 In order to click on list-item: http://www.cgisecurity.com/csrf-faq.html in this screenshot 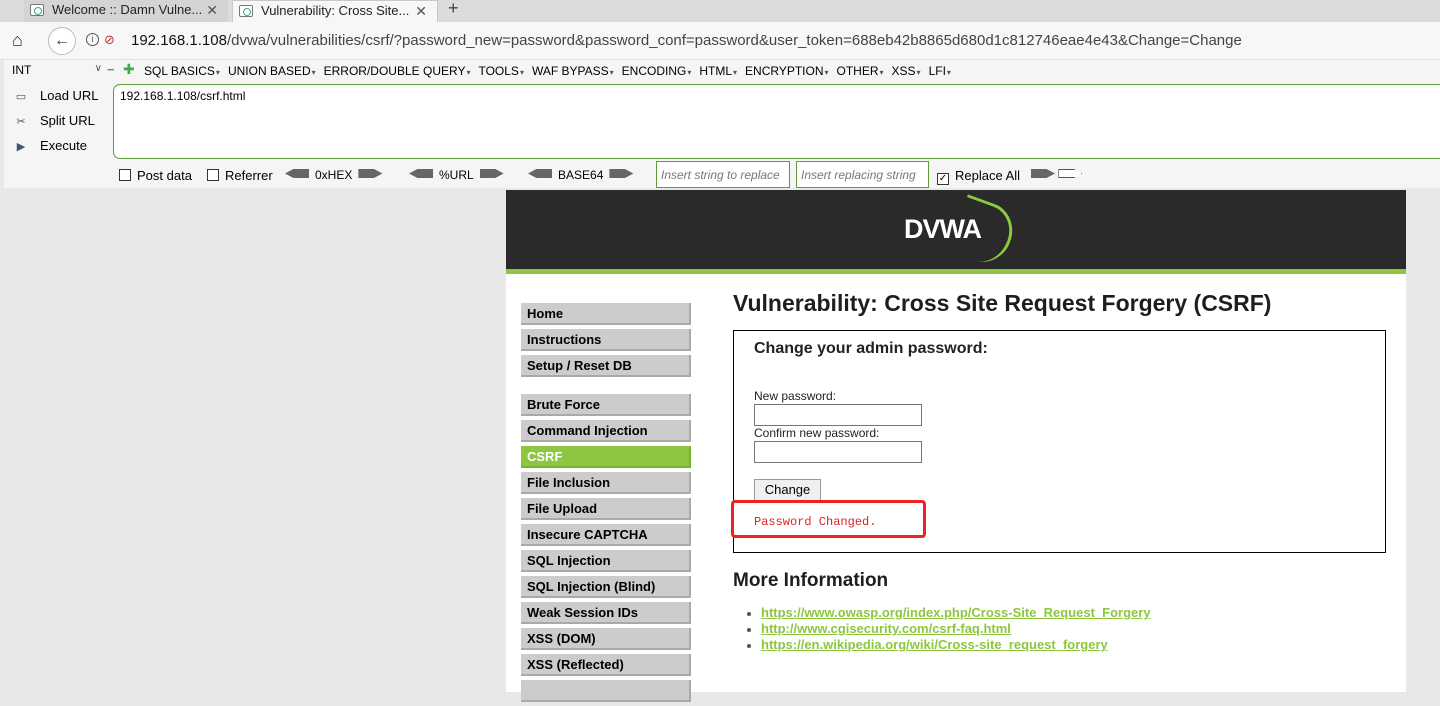, I will do `click(956, 628)`.